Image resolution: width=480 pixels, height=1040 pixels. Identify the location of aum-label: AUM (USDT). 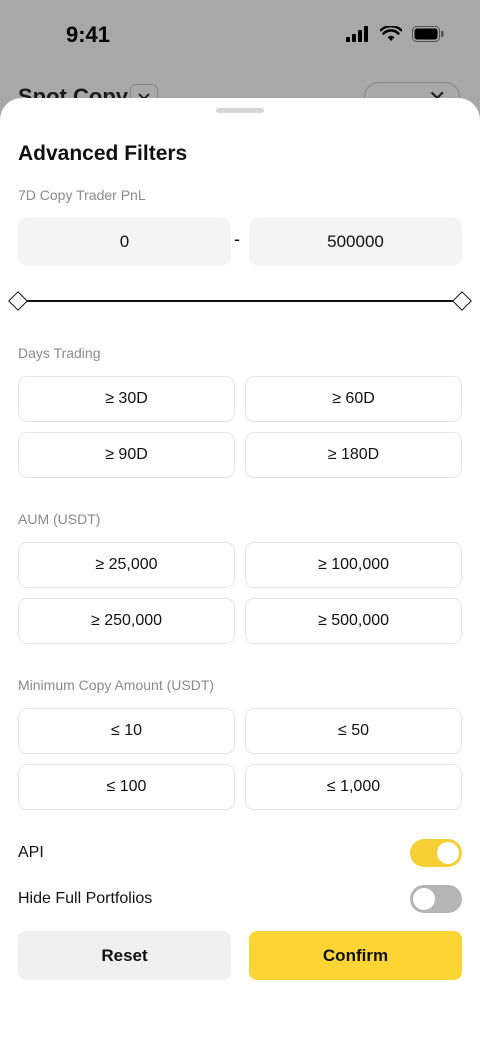
(59, 519).